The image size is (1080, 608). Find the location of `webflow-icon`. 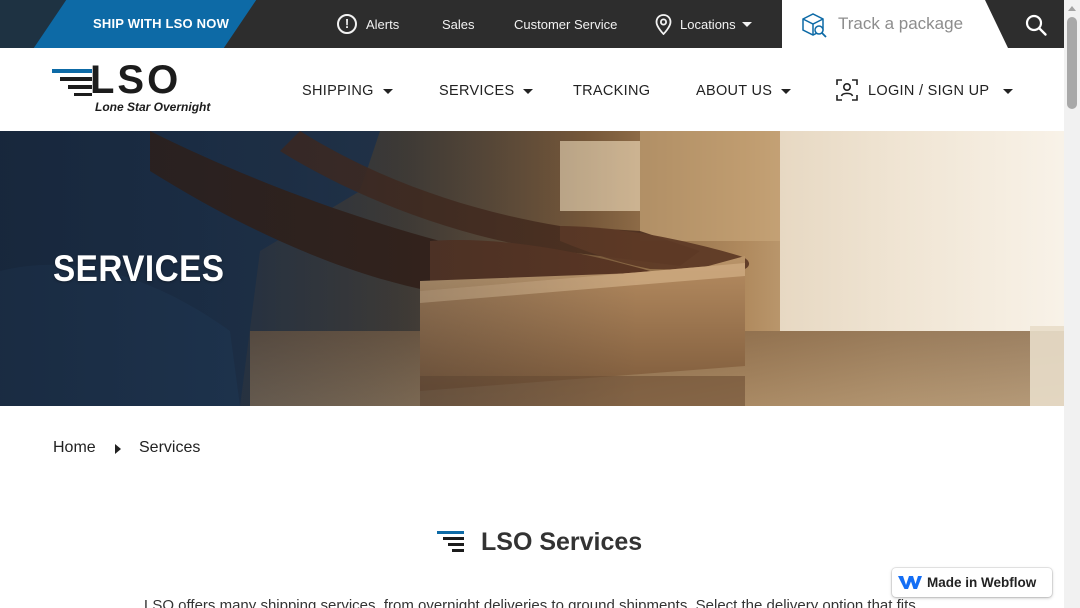

webflow-icon is located at coordinates (910, 582).